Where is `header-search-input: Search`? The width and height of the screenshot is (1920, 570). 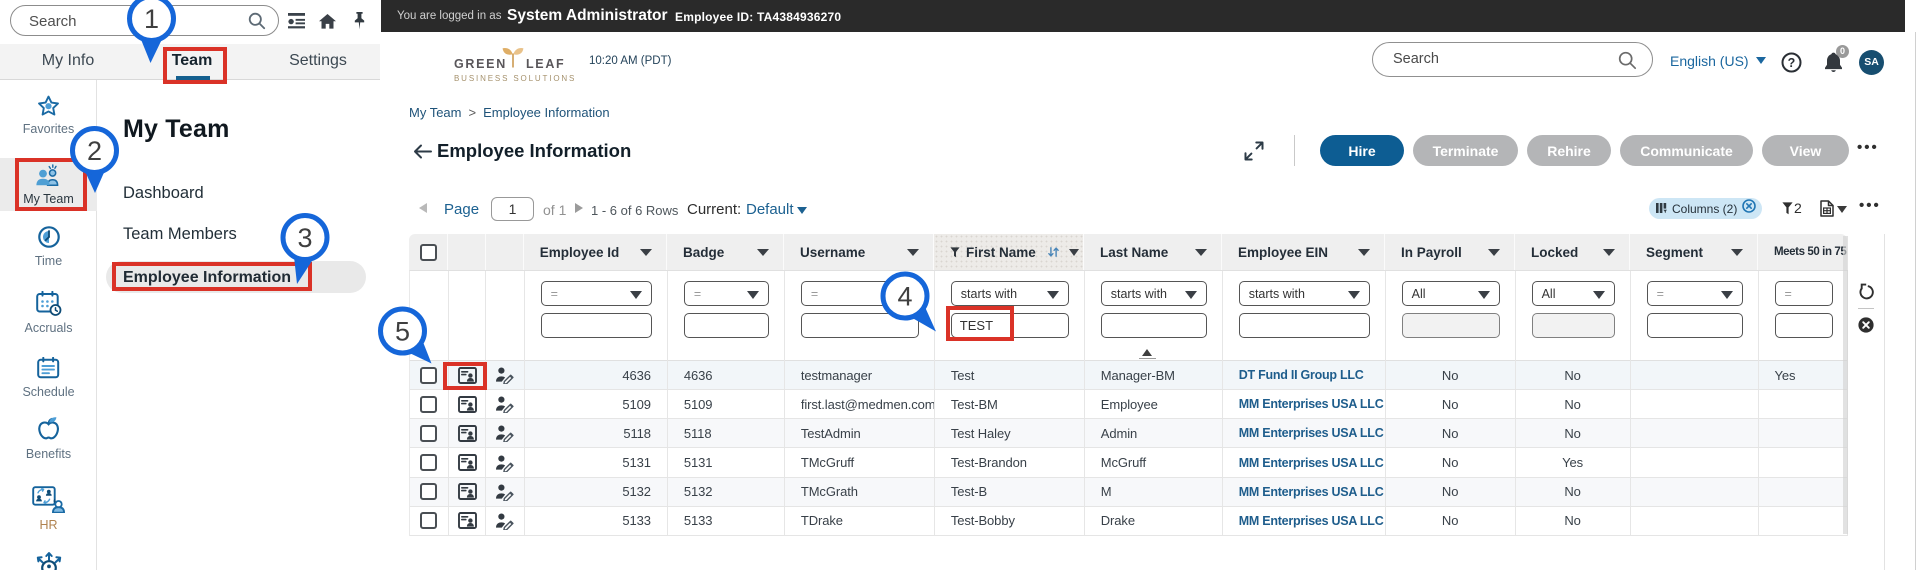 header-search-input: Search is located at coordinates (1512, 59).